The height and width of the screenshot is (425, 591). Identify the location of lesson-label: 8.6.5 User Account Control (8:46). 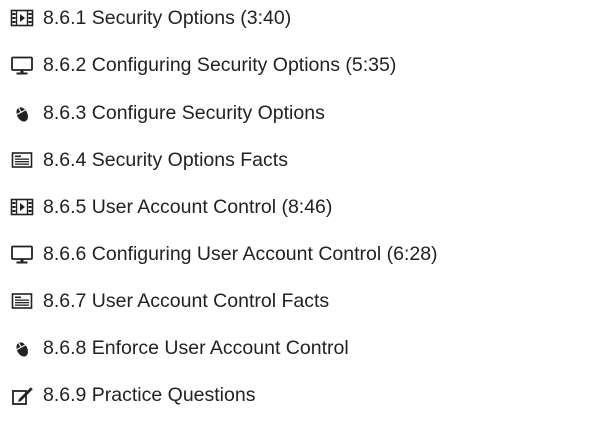
(188, 207).